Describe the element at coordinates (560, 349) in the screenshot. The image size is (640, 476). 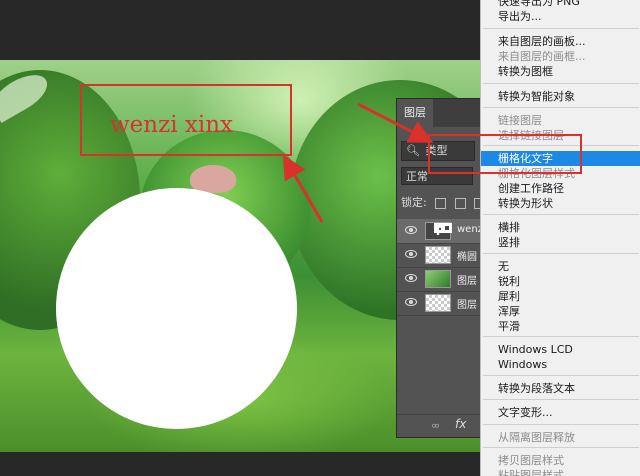
I see `menu-item: Windows LCD` at that location.